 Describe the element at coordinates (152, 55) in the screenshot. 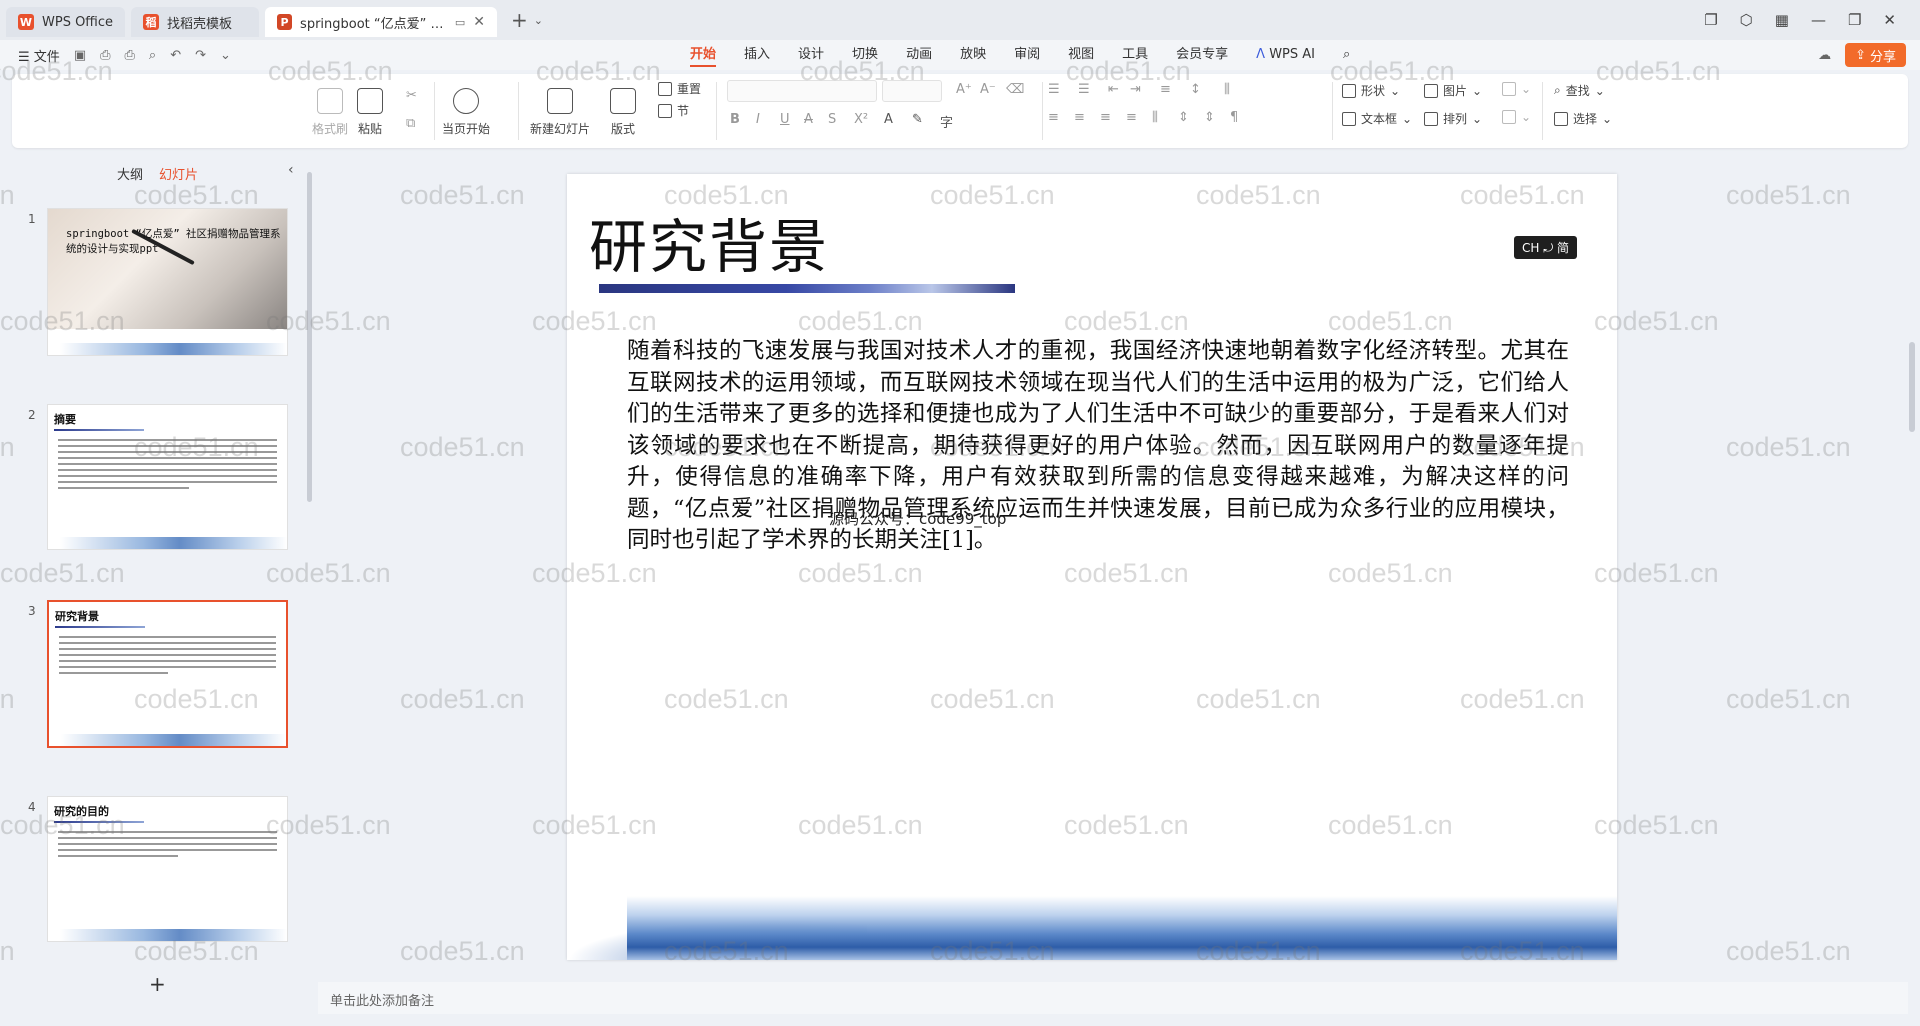

I see `print-preview-icon: ⌕` at that location.